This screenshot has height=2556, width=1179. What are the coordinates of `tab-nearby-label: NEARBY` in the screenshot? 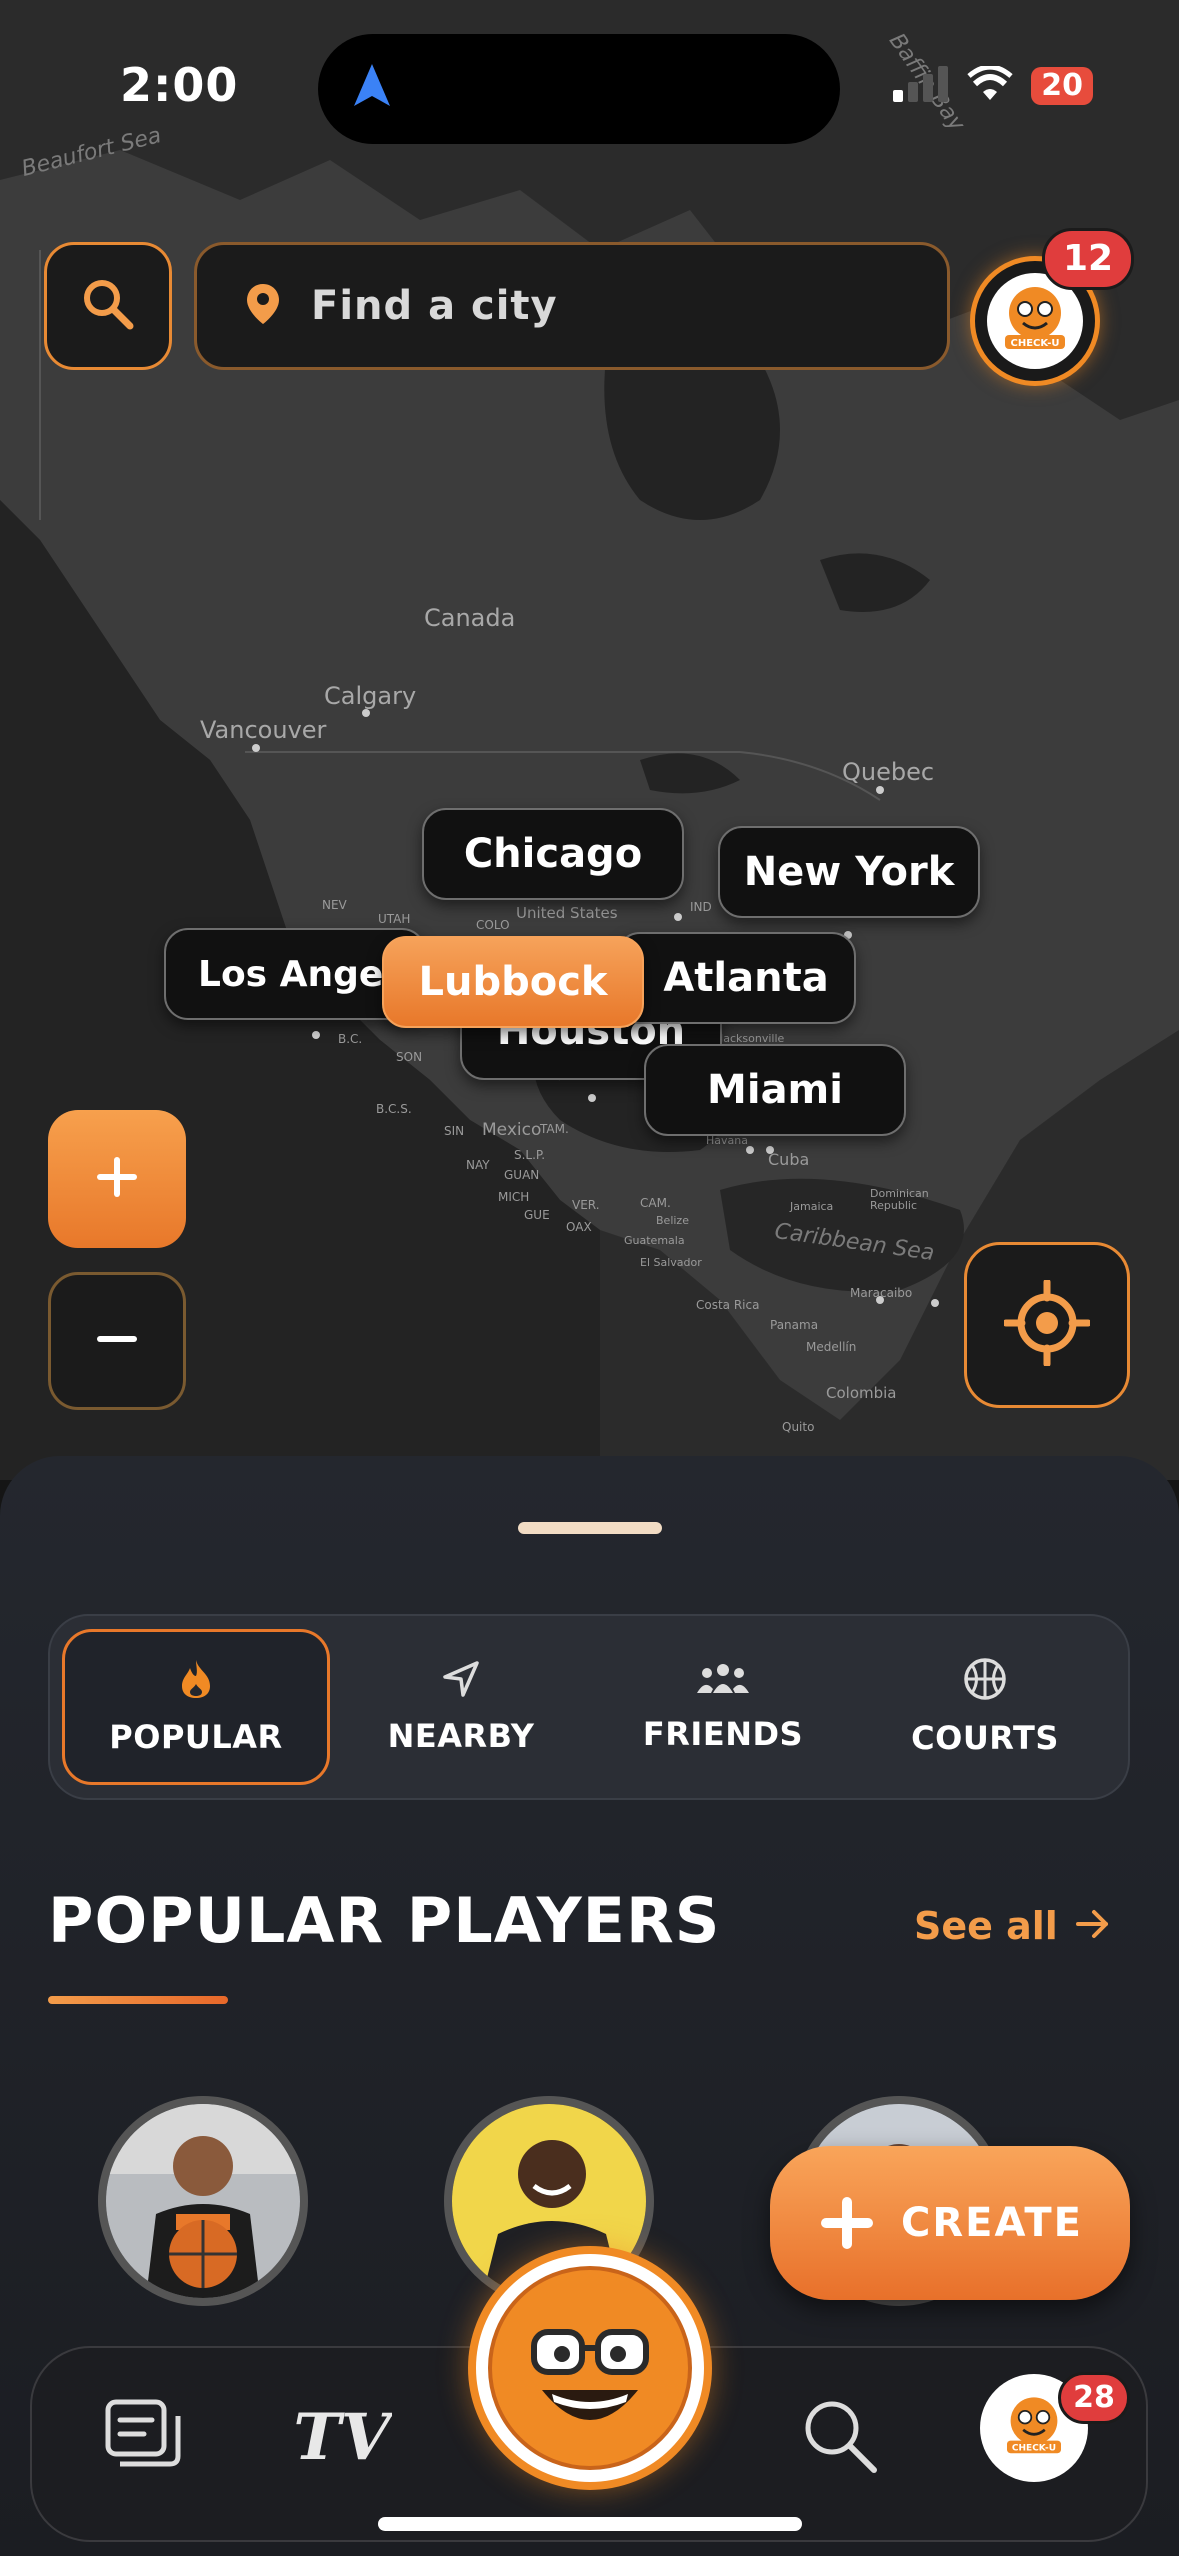 It's located at (461, 1736).